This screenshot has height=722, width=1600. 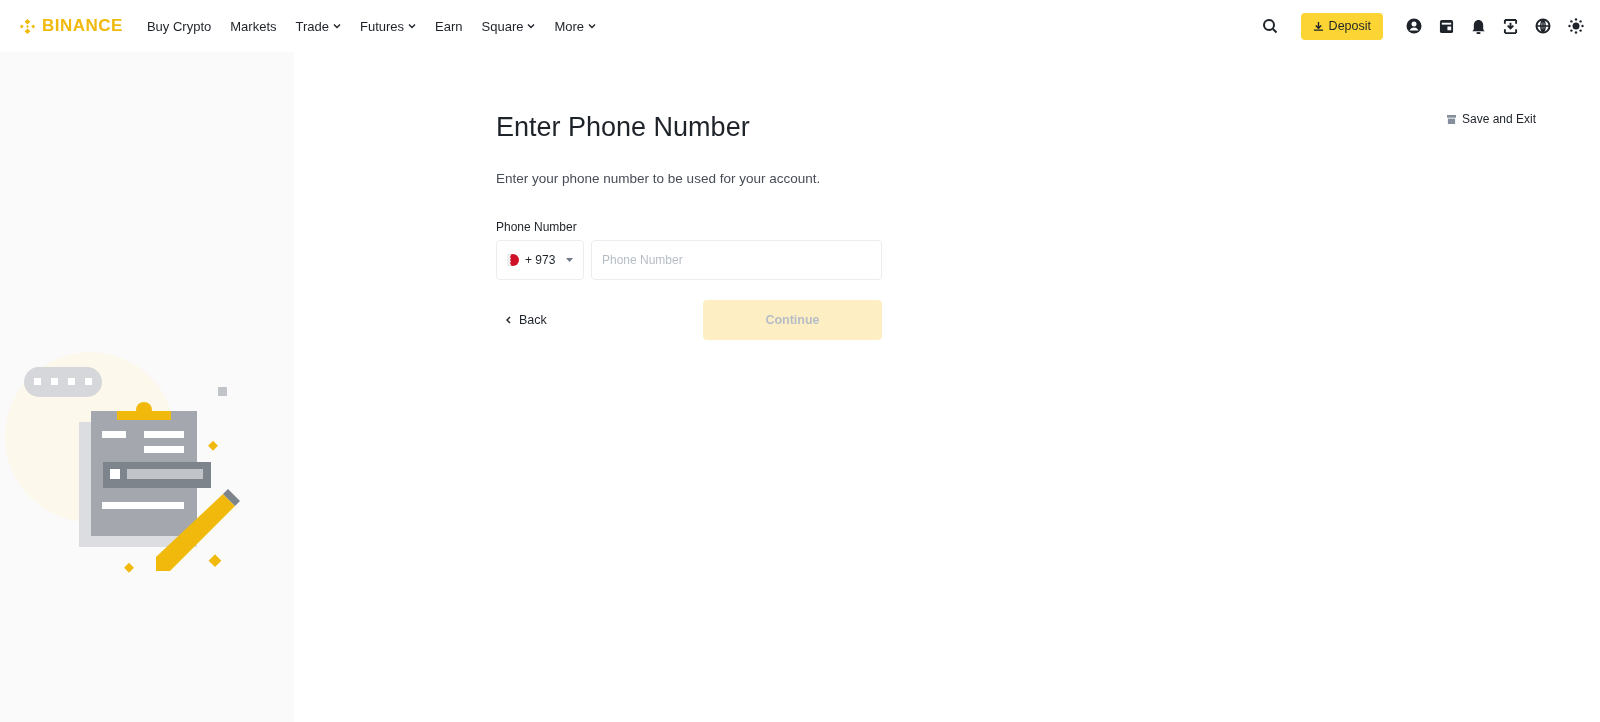 What do you see at coordinates (513, 260) in the screenshot?
I see `flag-icon` at bounding box center [513, 260].